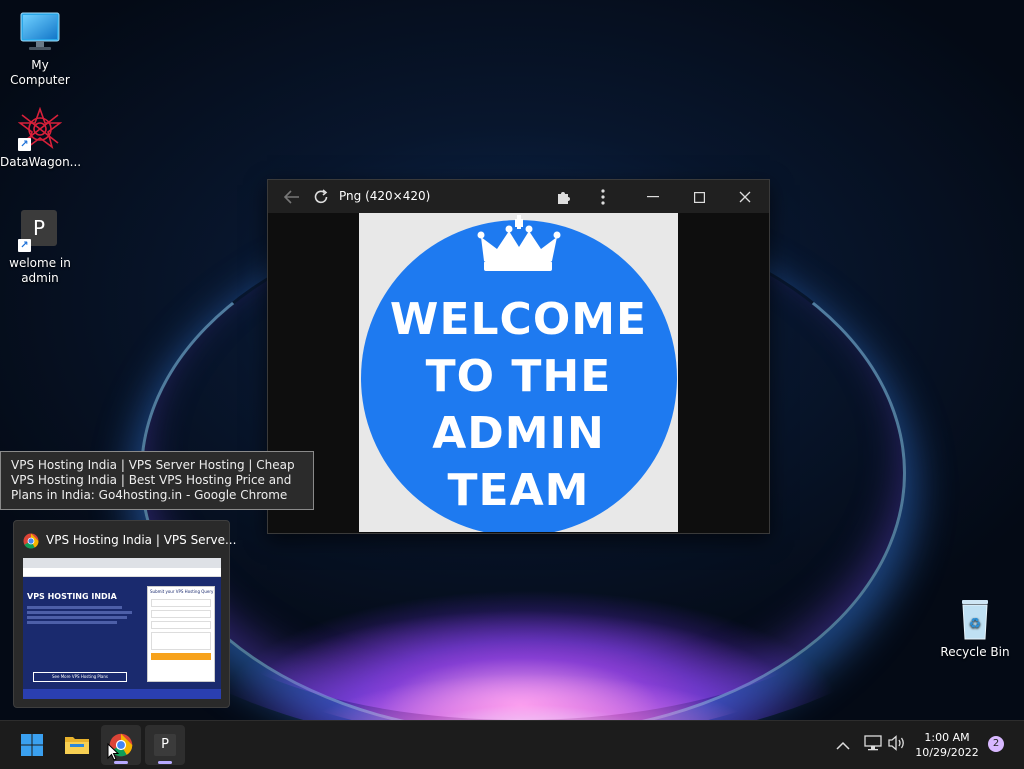 The image size is (1024, 769). Describe the element at coordinates (996, 744) in the screenshot. I see `notification-badge: 2` at that location.